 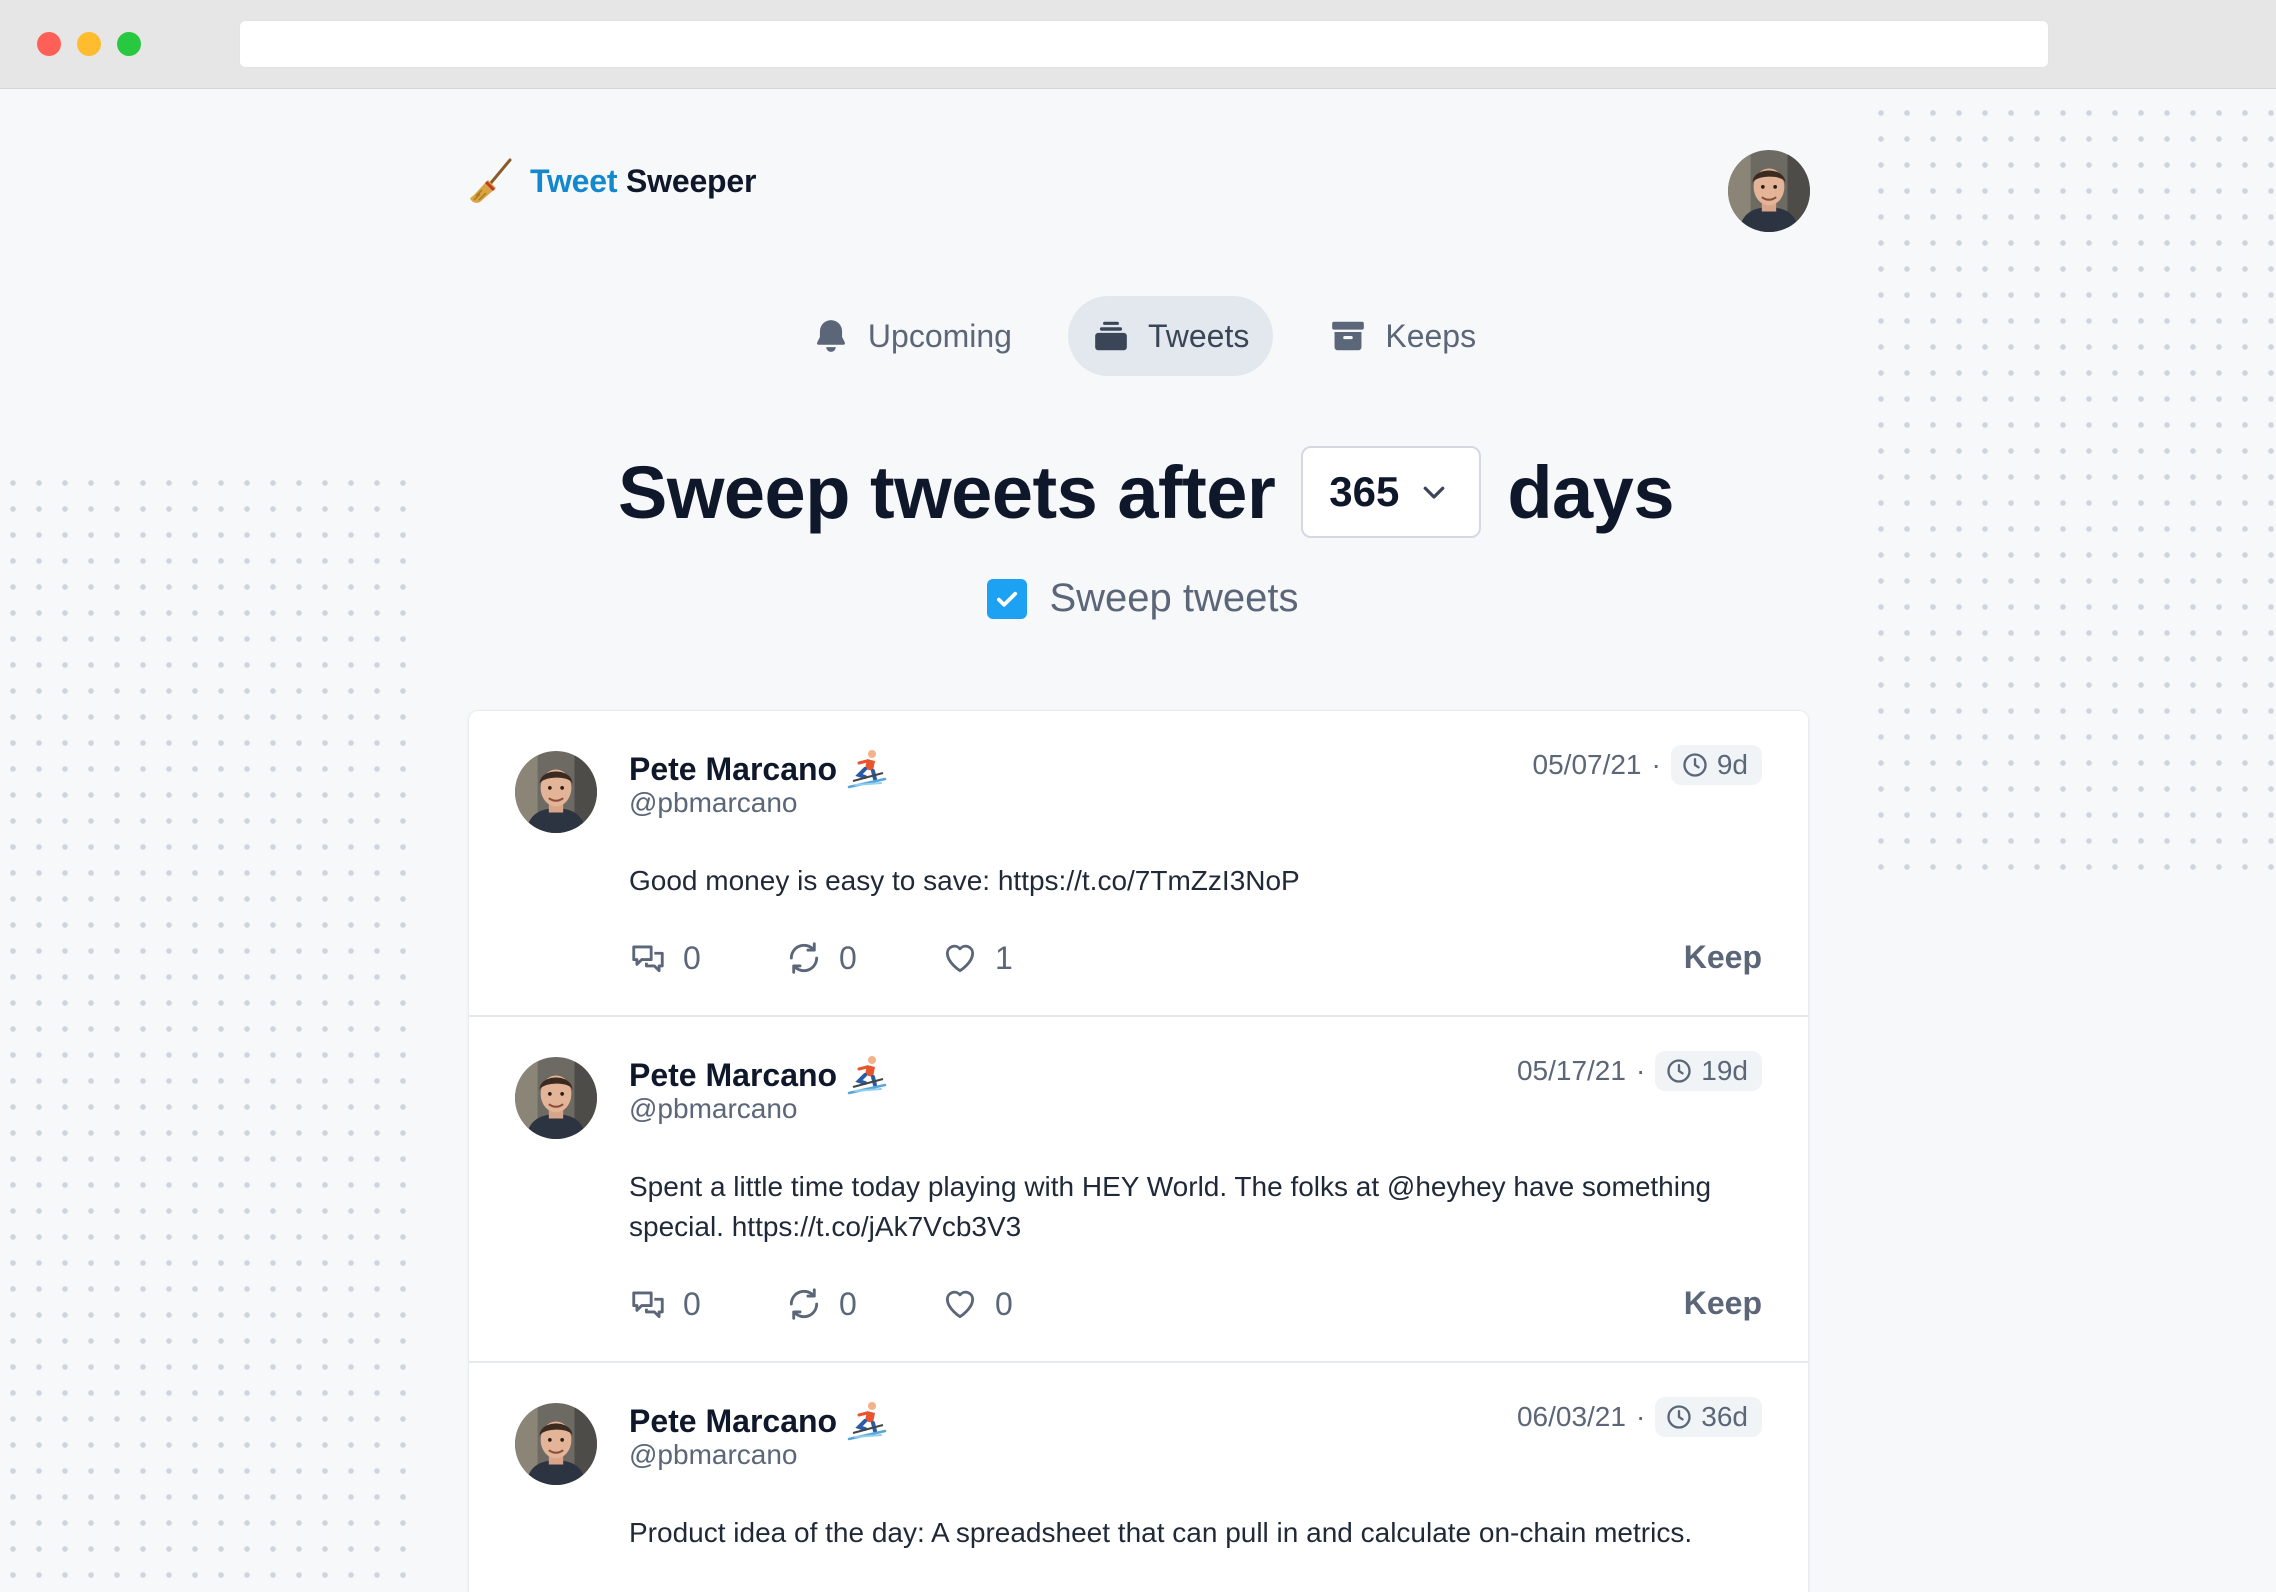 What do you see at coordinates (1571, 1416) in the screenshot?
I see `tweet-date: 06/03/21` at bounding box center [1571, 1416].